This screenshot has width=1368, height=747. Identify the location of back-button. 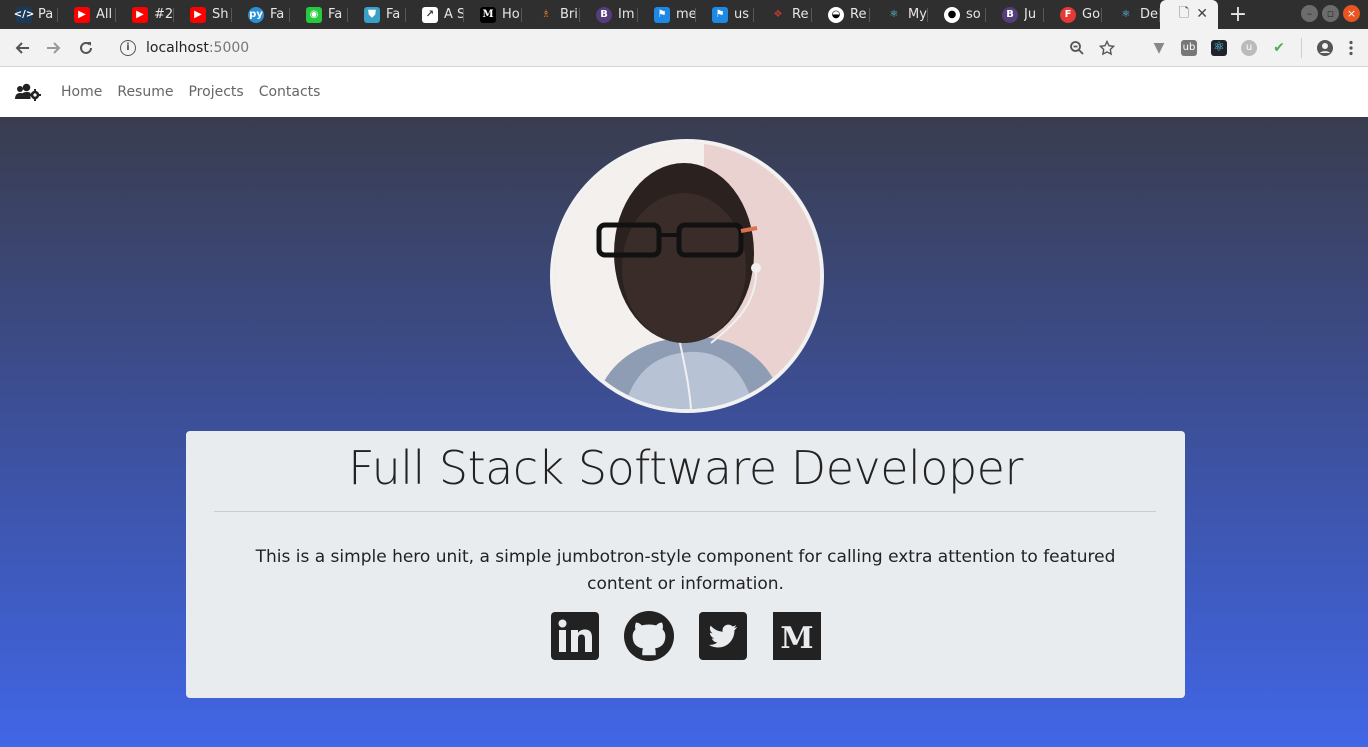
(22, 48).